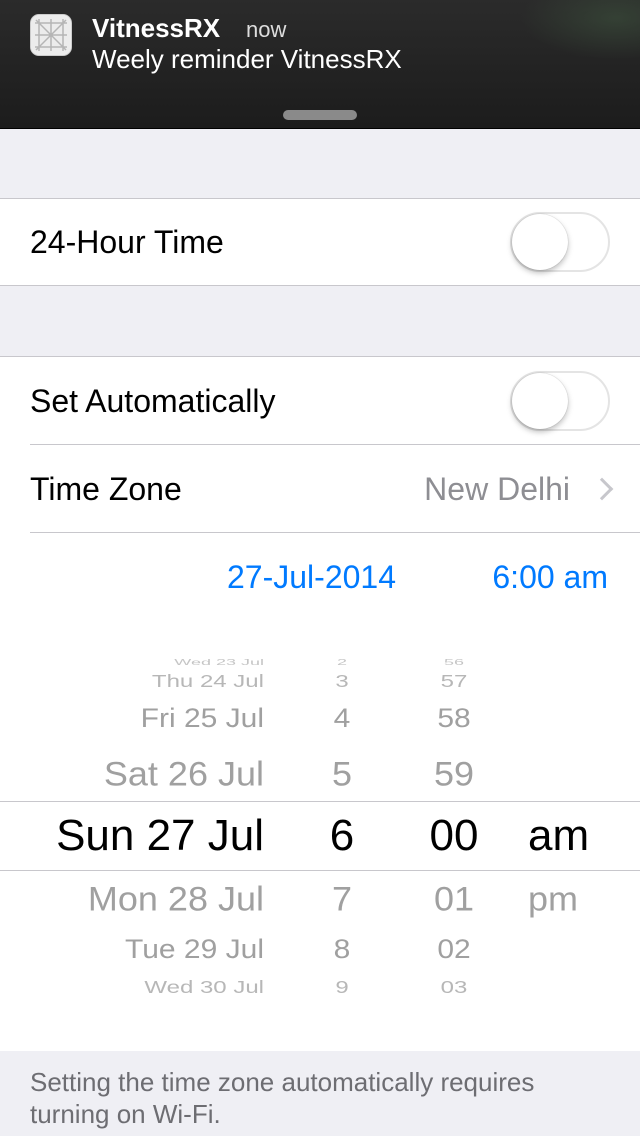 The image size is (640, 1136). I want to click on hour24-group: 24-Hour Time, so click(320, 242).